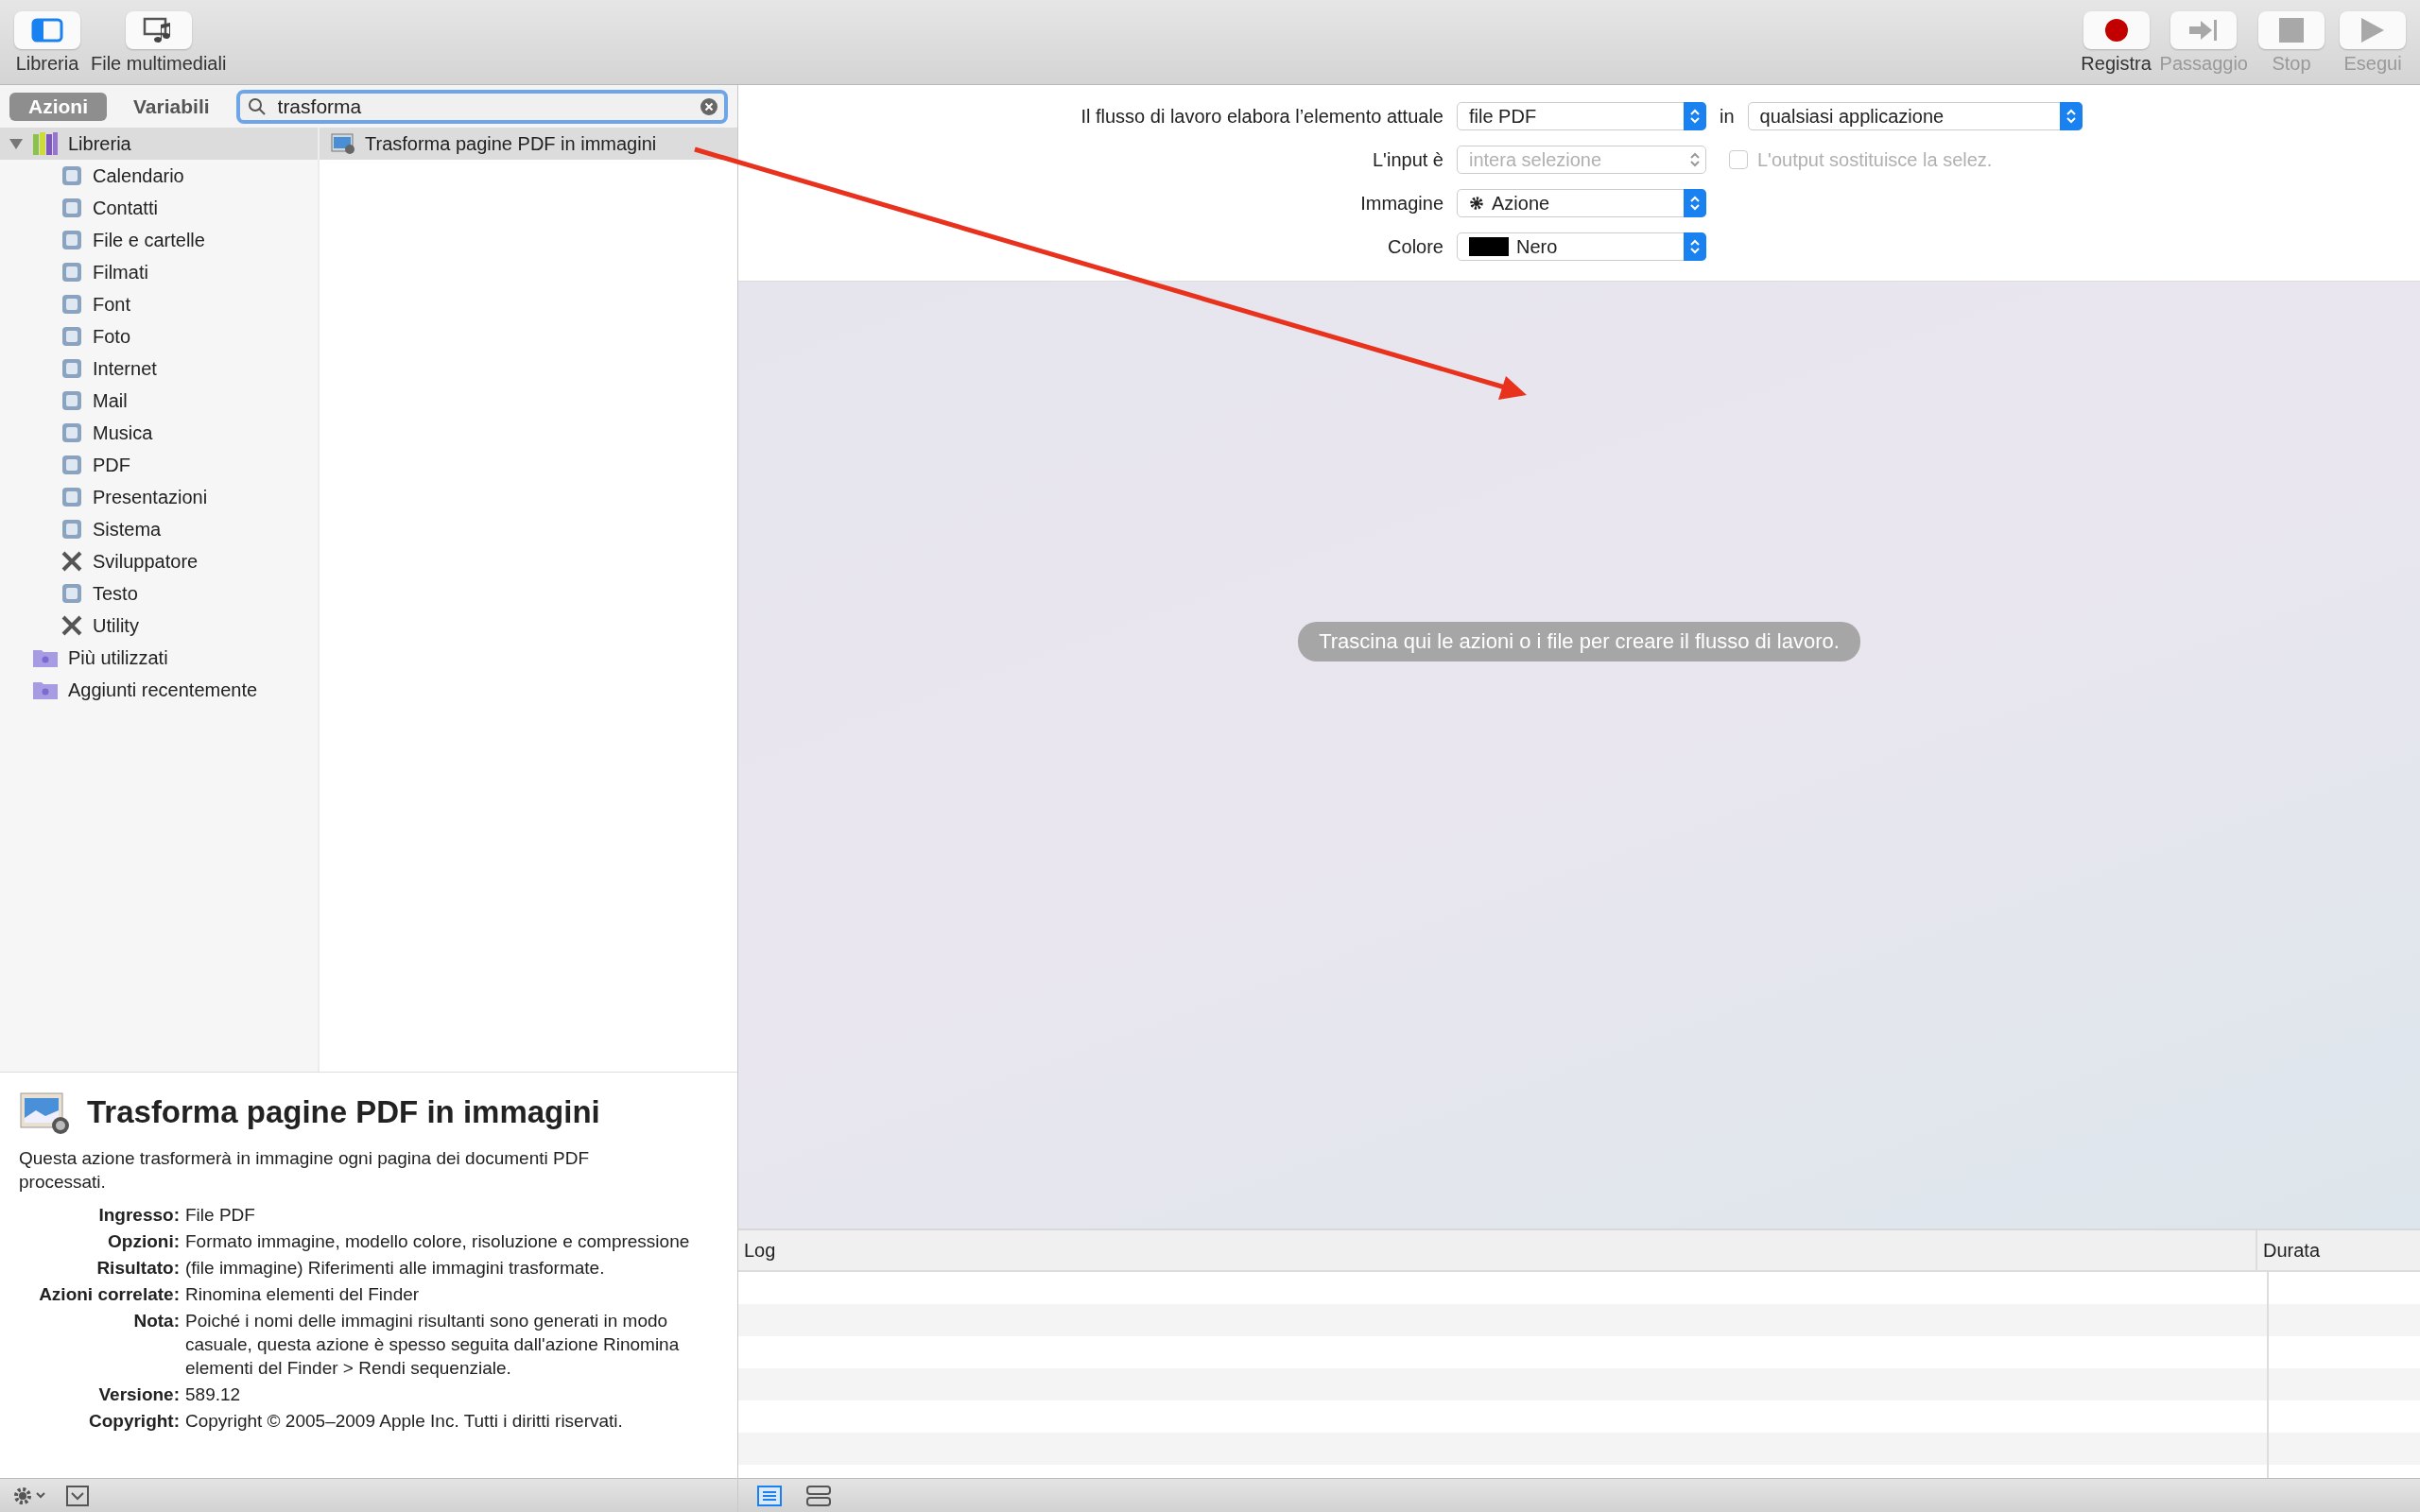  What do you see at coordinates (47, 30) in the screenshot?
I see `sidebar-icon` at bounding box center [47, 30].